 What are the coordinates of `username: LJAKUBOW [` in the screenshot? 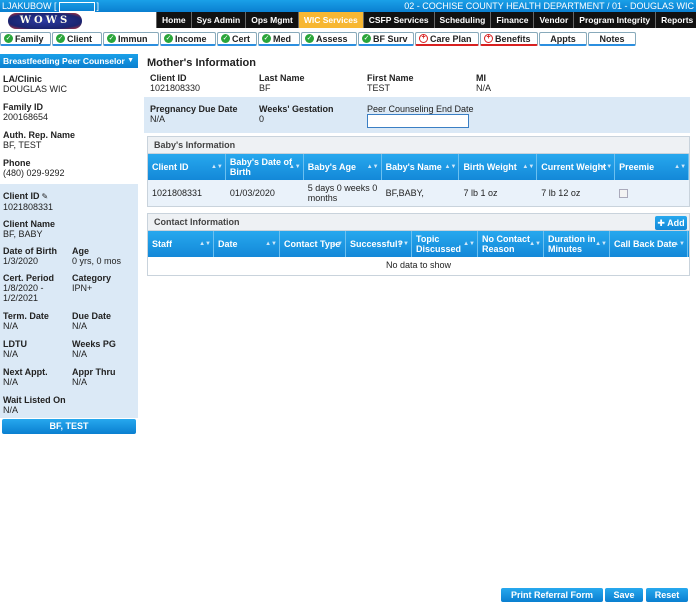 It's located at (29, 6).